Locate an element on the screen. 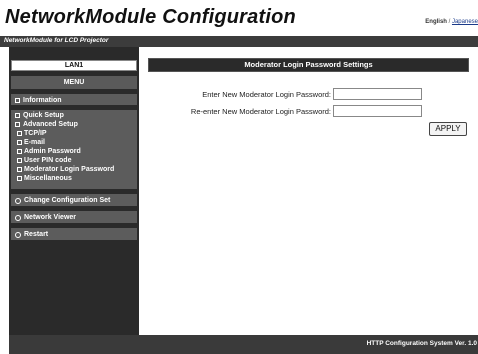  sidebar-subitem-tcpip: TCP/IP is located at coordinates (76, 133).